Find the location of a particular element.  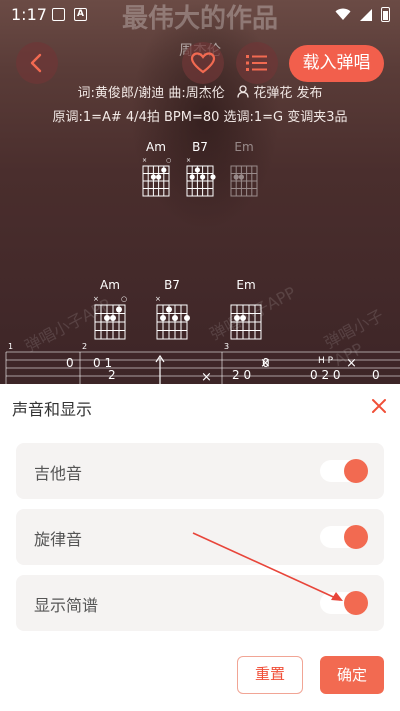

measure-number: 3 is located at coordinates (226, 346).